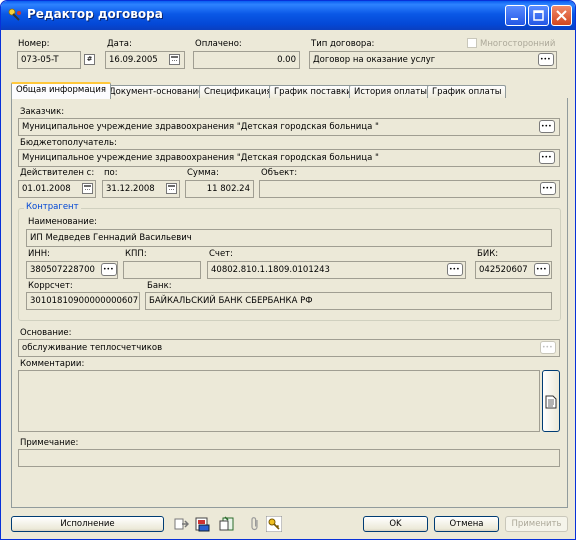 This screenshot has height=540, width=576. What do you see at coordinates (49, 60) in the screenshot?
I see `number-field: 073-05-T` at bounding box center [49, 60].